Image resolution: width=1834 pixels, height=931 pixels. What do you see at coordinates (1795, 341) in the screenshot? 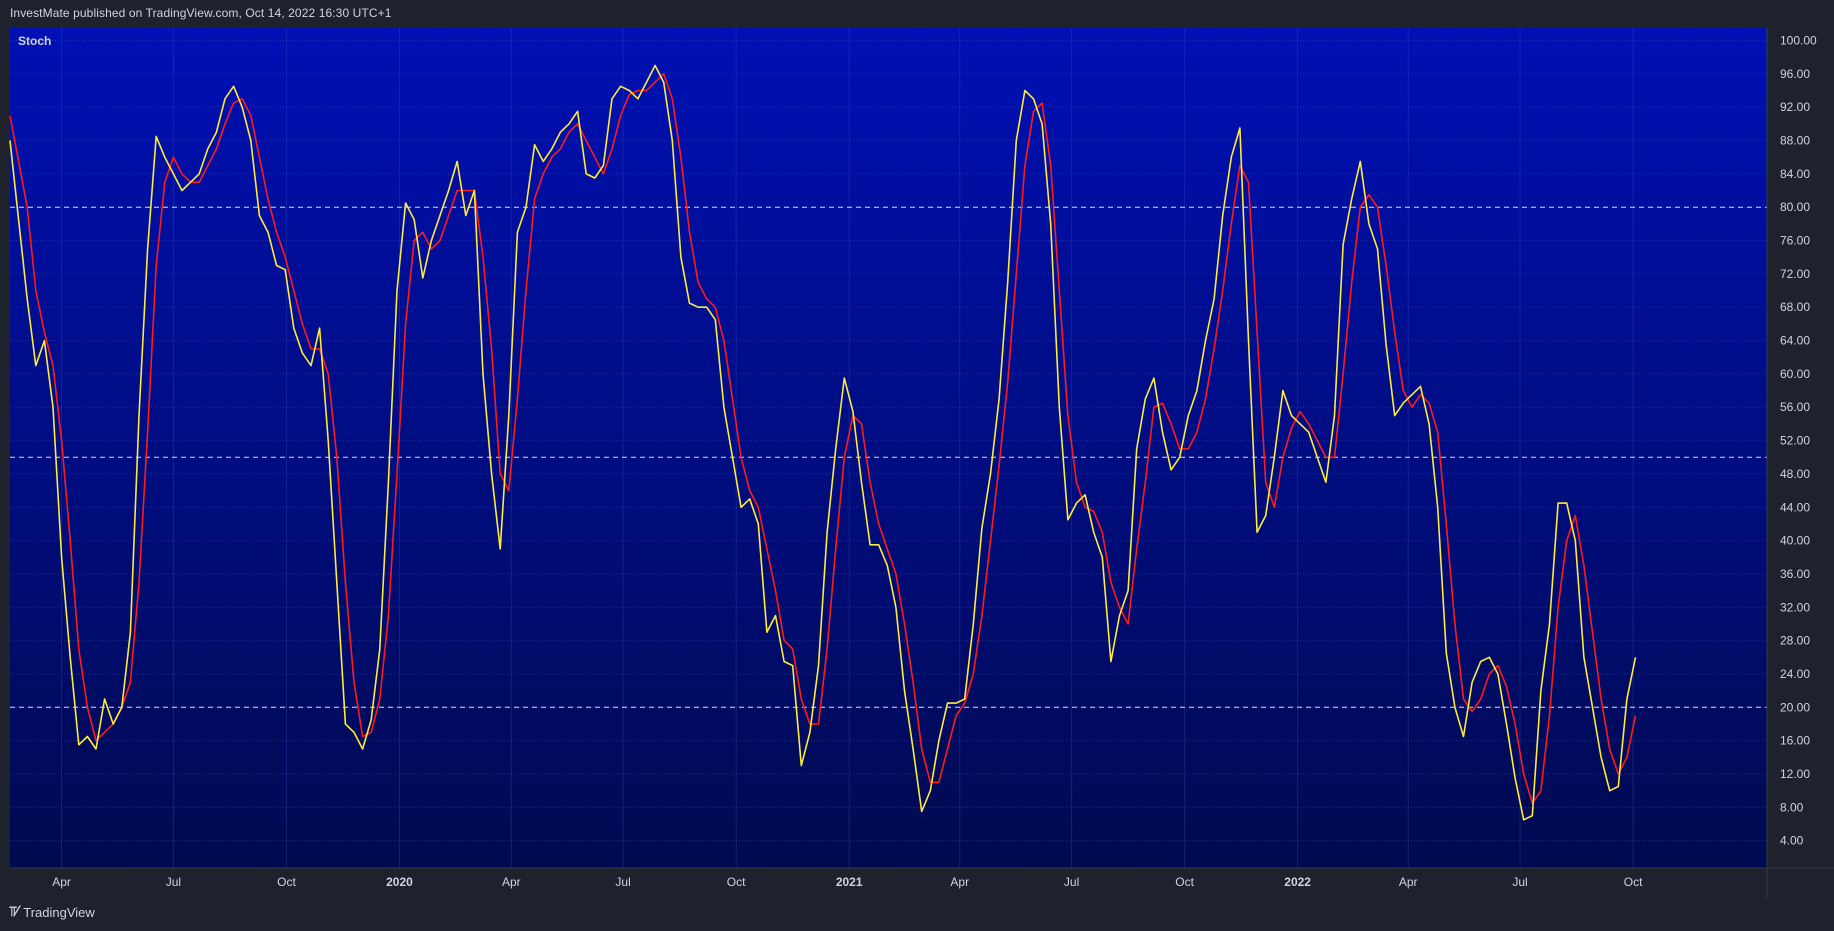
I see `y-tick-label: 64.00` at bounding box center [1795, 341].